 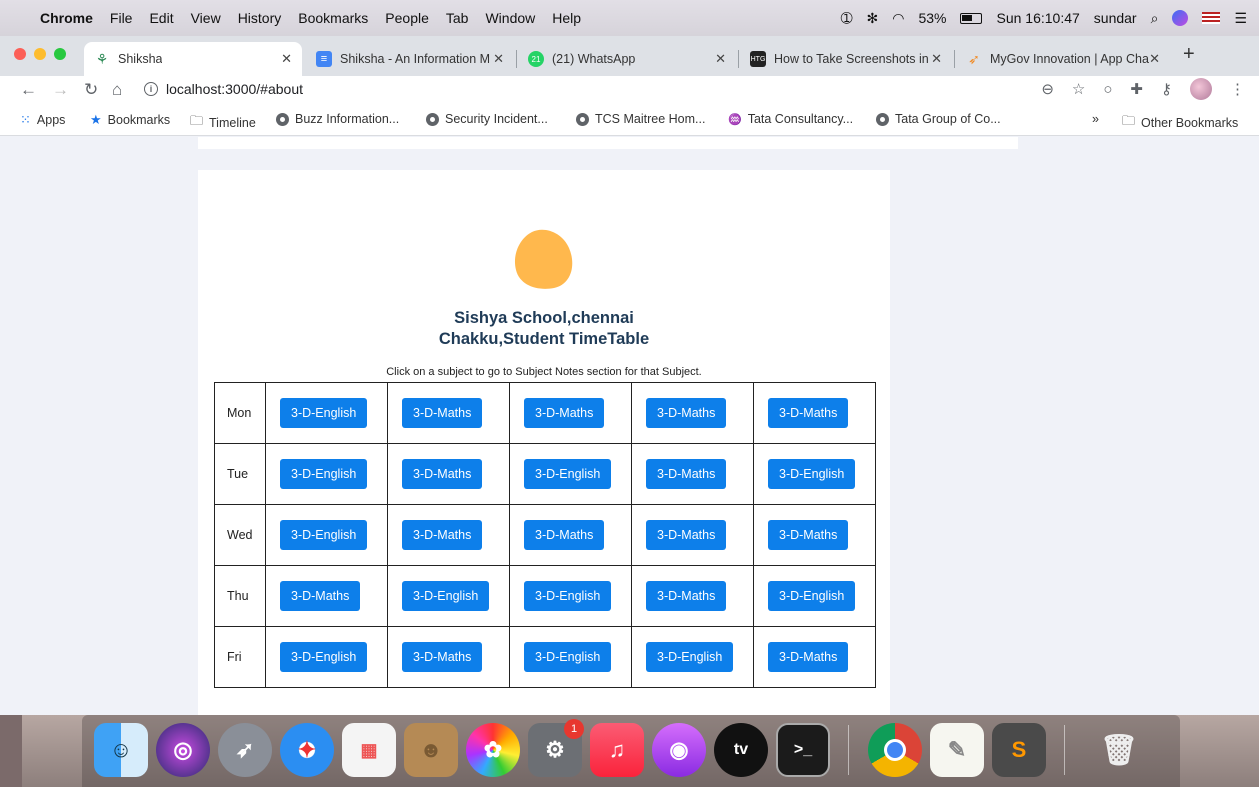 I want to click on menu-bookmarks: Bookmarks, so click(x=333, y=18).